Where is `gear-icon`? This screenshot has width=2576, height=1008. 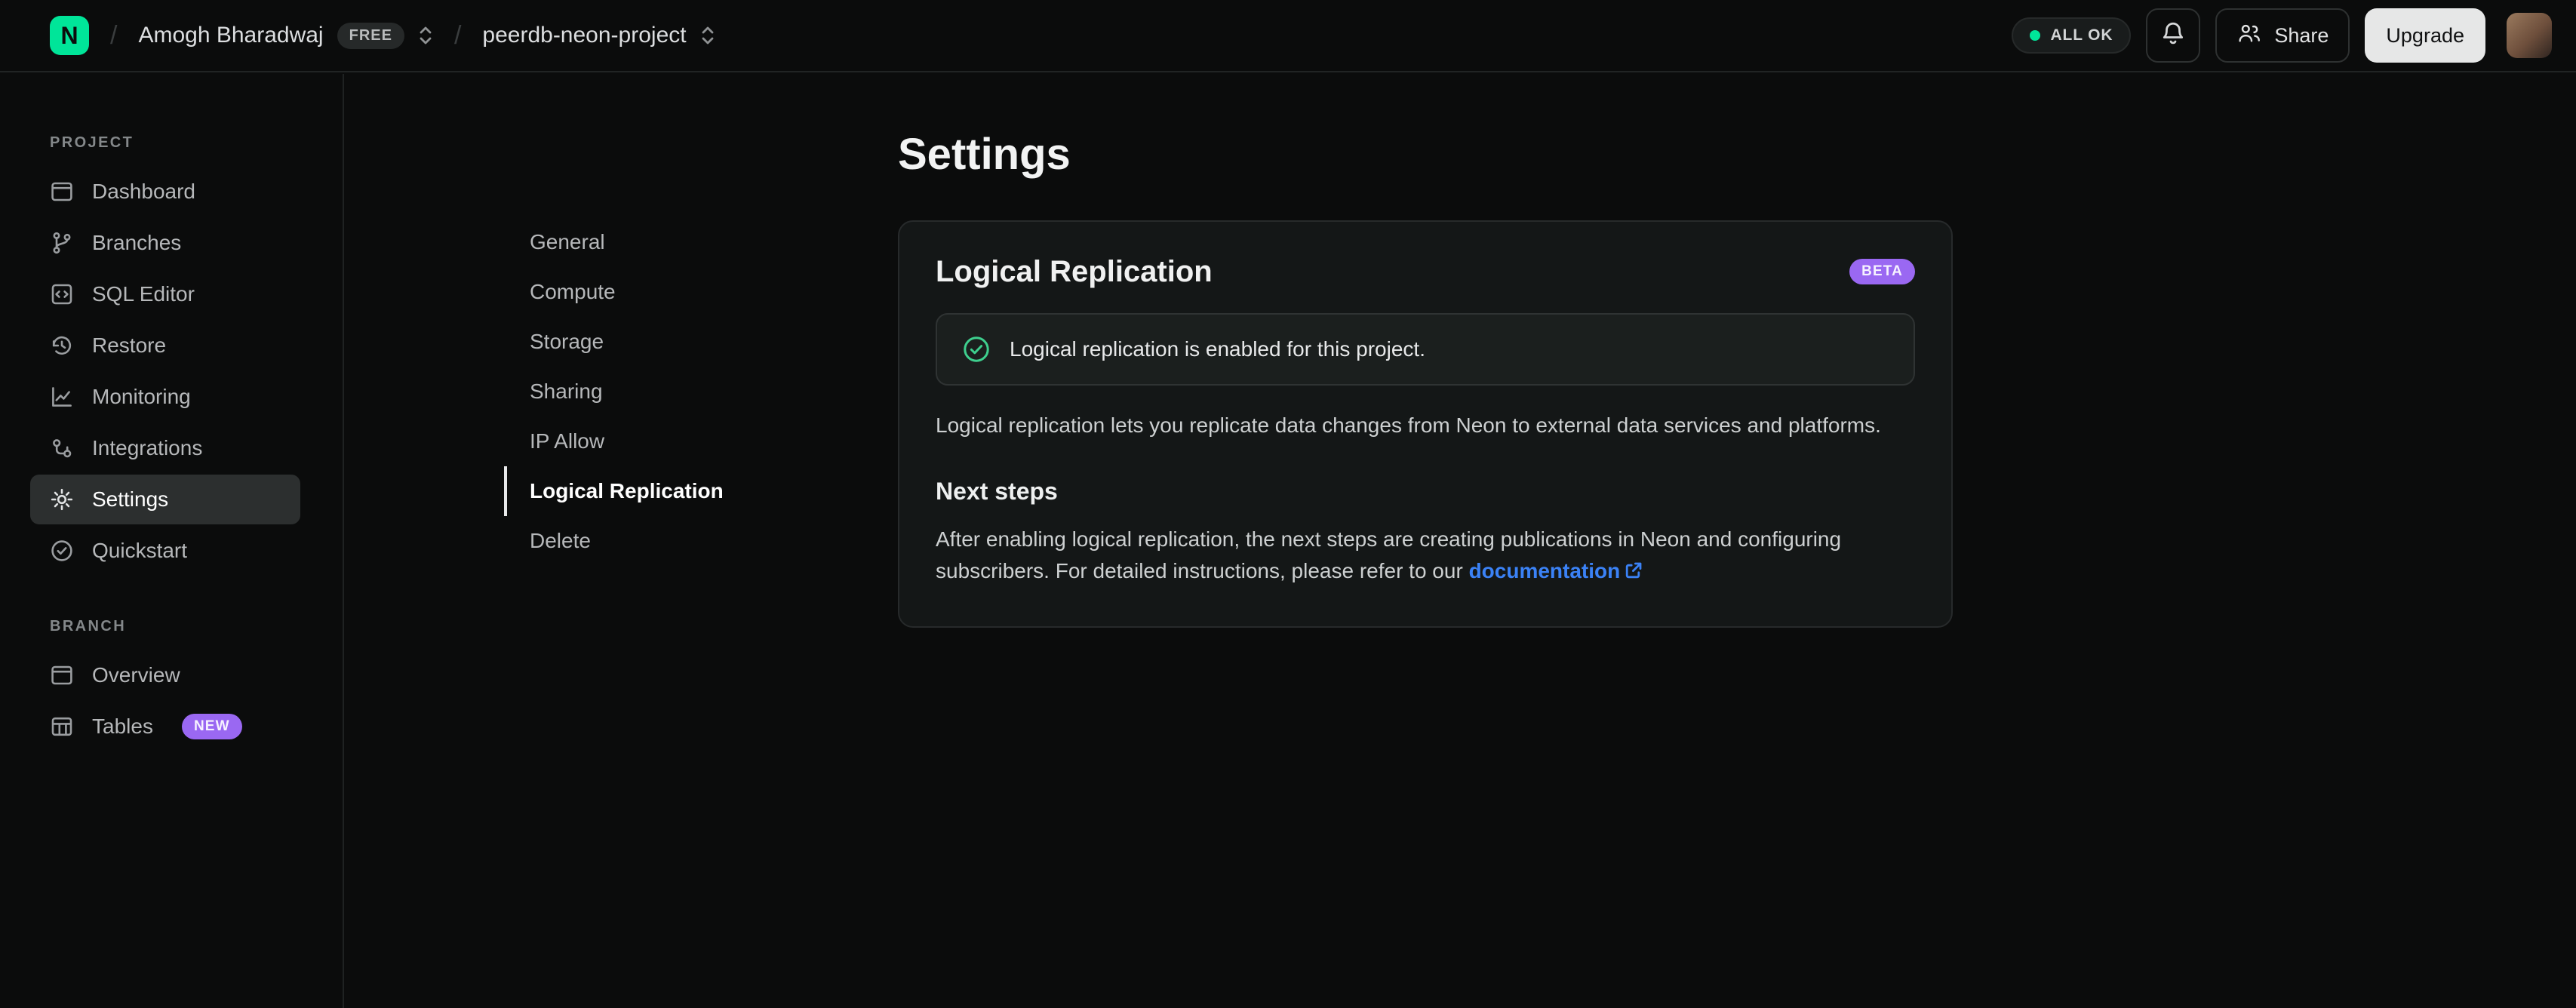 gear-icon is located at coordinates (61, 499).